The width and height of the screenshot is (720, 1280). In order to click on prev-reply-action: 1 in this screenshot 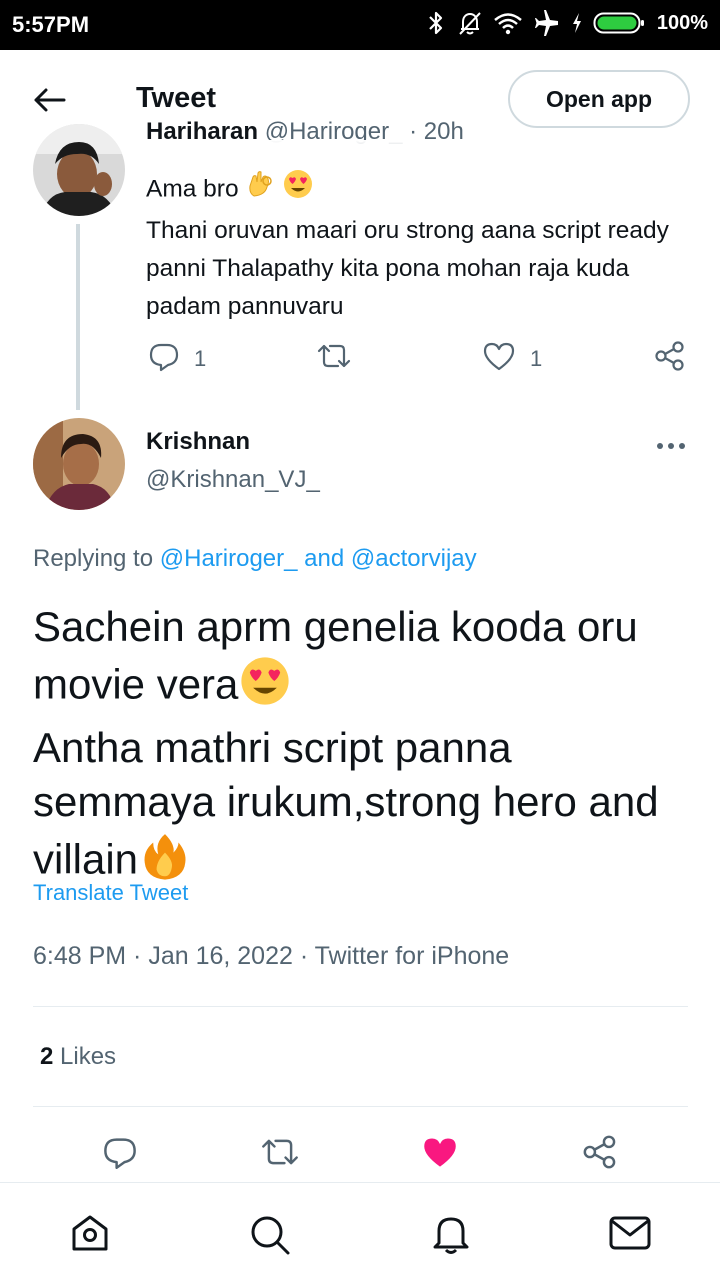, I will do `click(177, 359)`.